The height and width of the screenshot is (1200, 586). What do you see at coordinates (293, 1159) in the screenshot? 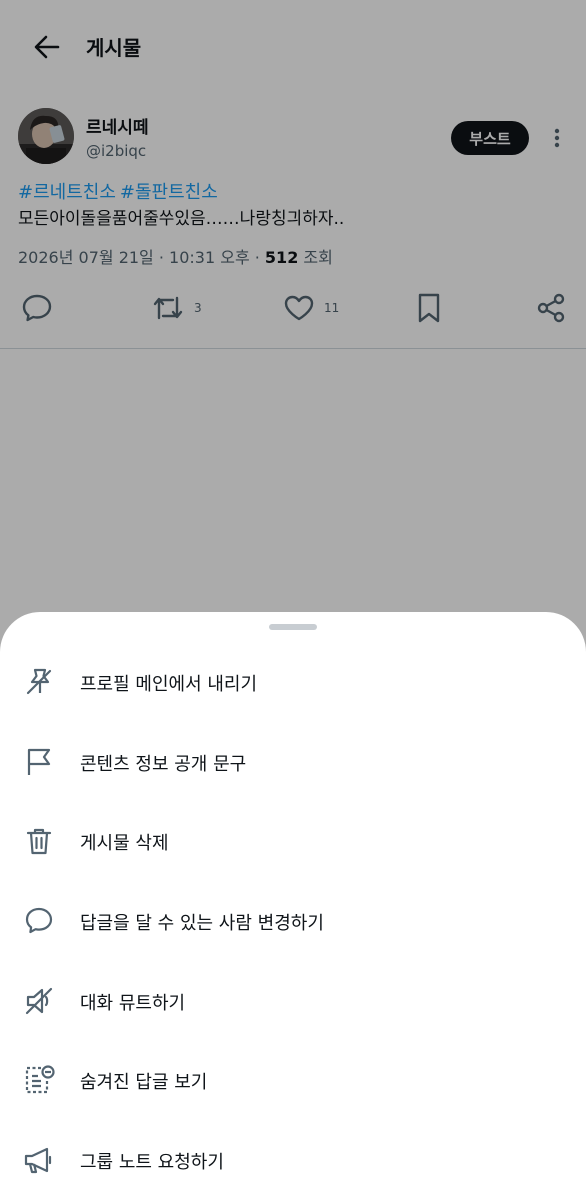
I see `menu-item-request-community-note: 그룹 노트 요청하기` at bounding box center [293, 1159].